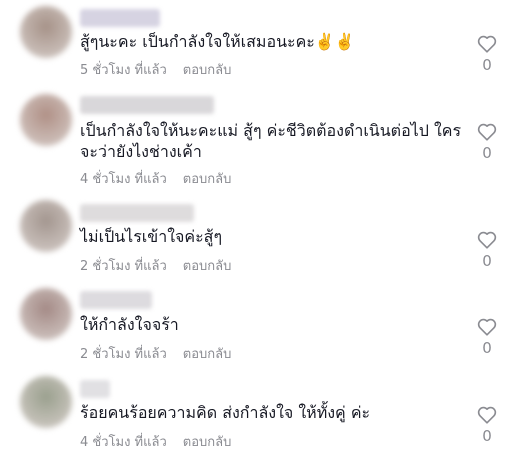 This screenshot has height=464, width=522. Describe the element at coordinates (217, 41) in the screenshot. I see `comment-text: สู้ๆนะคะ เป็นกำลังใจให้เสมอนะคะ✌️✌️` at that location.